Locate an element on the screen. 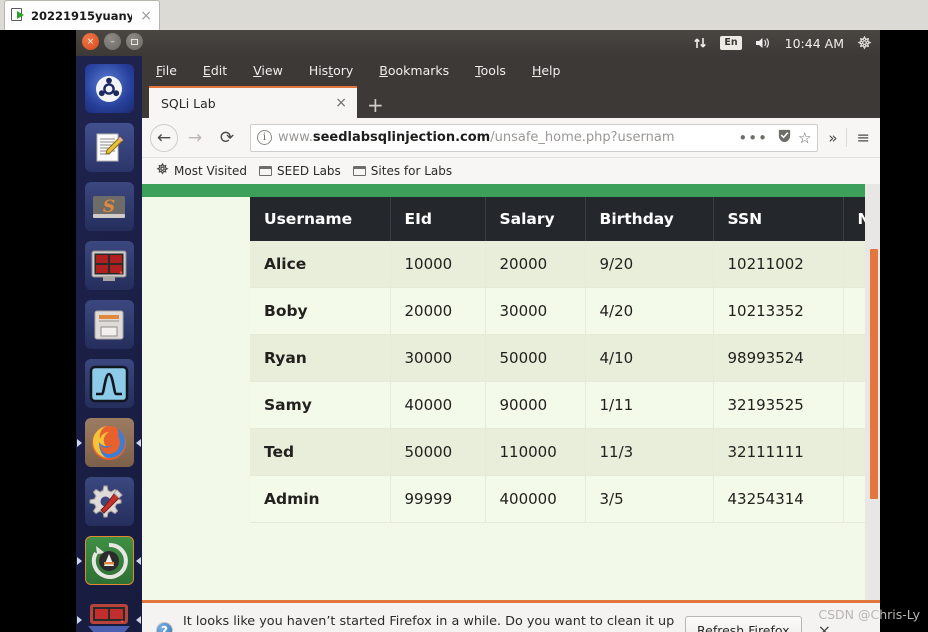 The width and height of the screenshot is (928, 632). cell-birthday: 4/20 is located at coordinates (649, 311).